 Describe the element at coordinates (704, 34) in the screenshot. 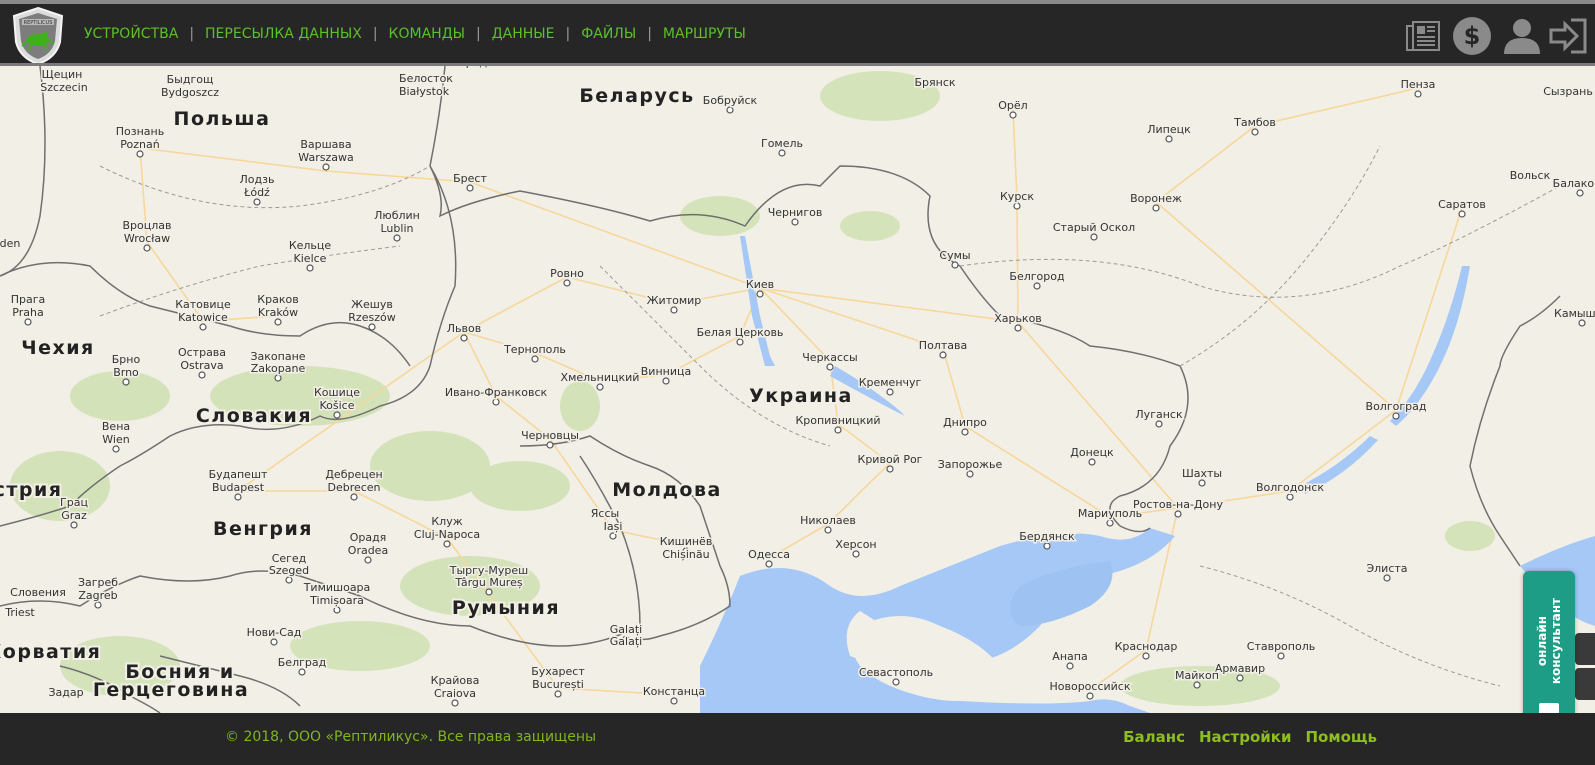

I see `nav-routes: МАРШРУТЫ` at that location.